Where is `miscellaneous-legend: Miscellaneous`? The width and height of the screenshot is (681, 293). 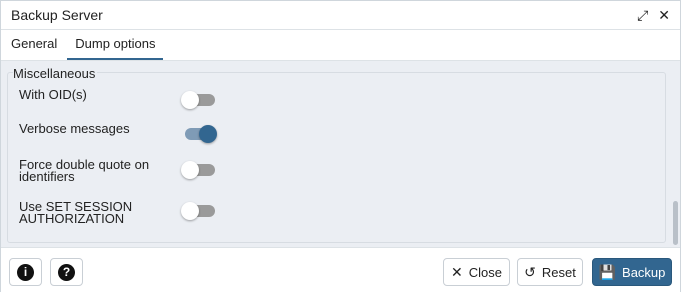
miscellaneous-legend: Miscellaneous is located at coordinates (55, 73).